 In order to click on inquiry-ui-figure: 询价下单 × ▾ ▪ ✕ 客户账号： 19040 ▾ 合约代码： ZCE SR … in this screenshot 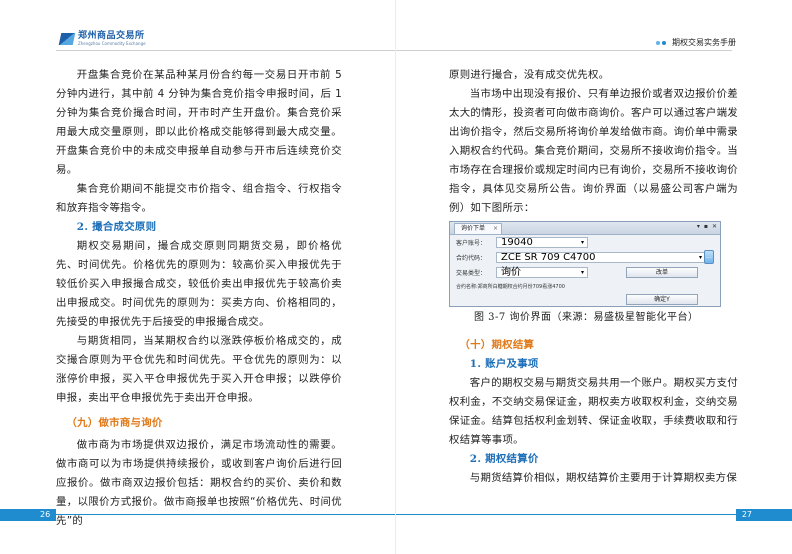, I will do `click(585, 264)`.